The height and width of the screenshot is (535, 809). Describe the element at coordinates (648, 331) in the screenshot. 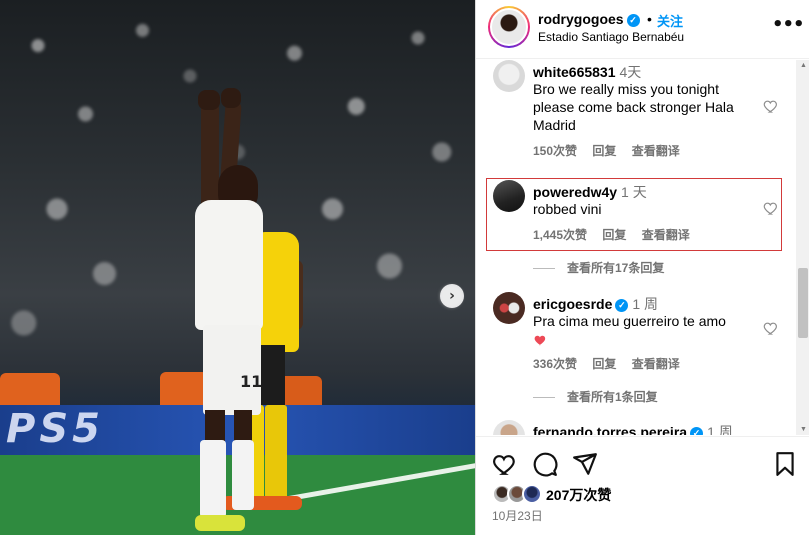

I see `comment-text: Pra cima meu guerreiro te amo` at that location.